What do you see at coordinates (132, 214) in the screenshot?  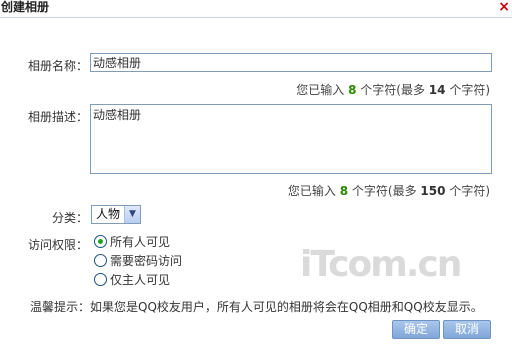 I see `chevron-down-icon: ▼` at bounding box center [132, 214].